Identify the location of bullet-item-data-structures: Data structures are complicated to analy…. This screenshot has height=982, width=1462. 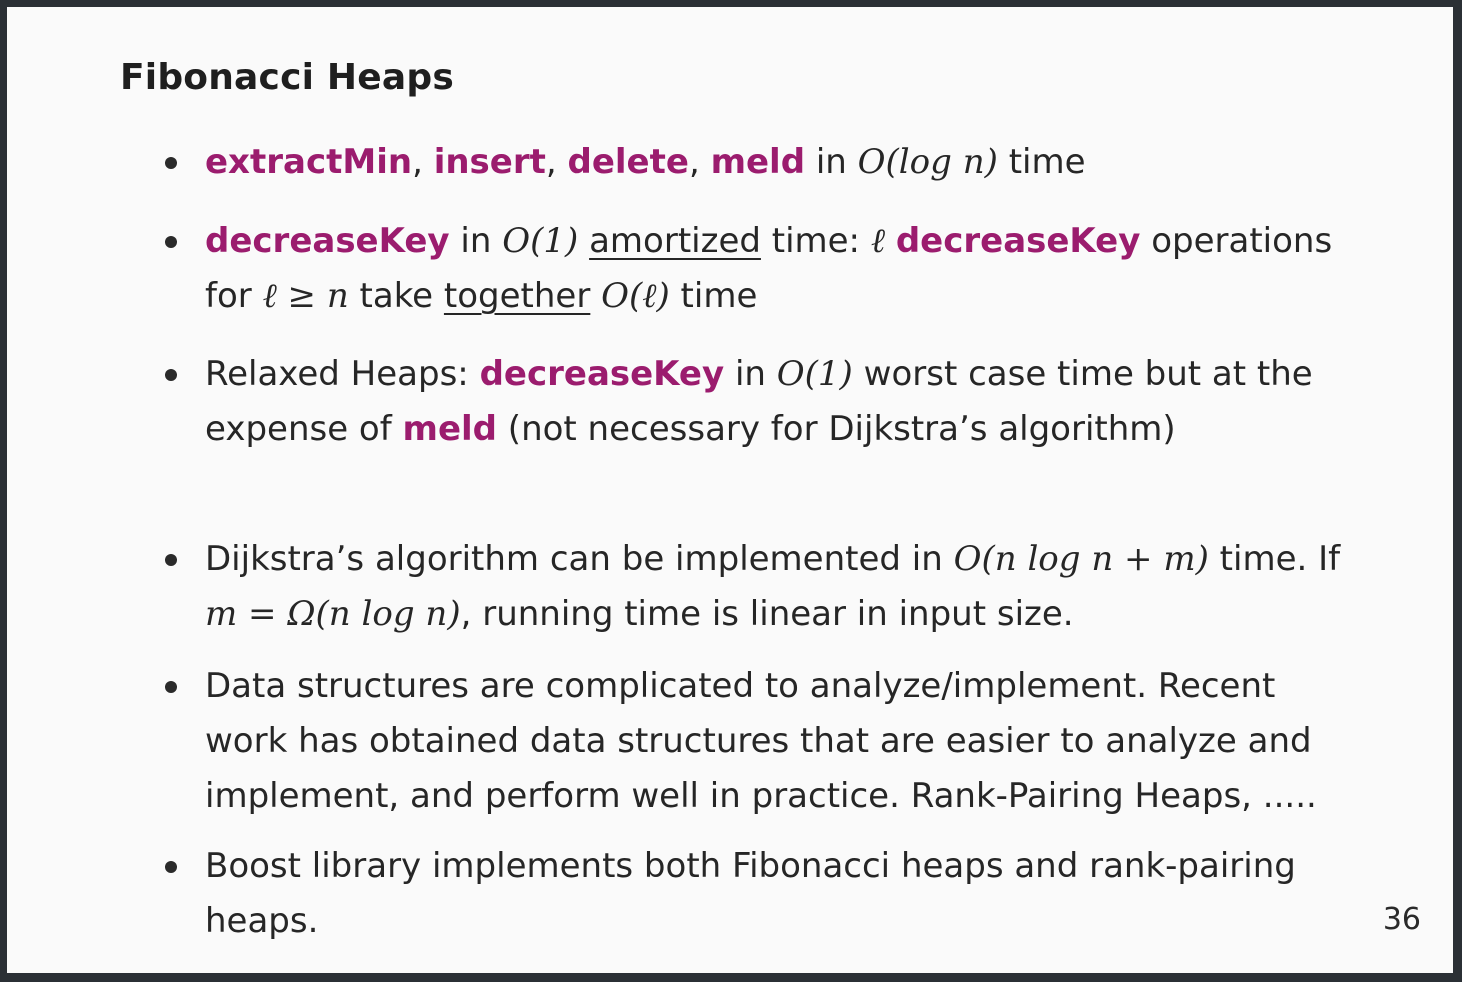
(760, 741).